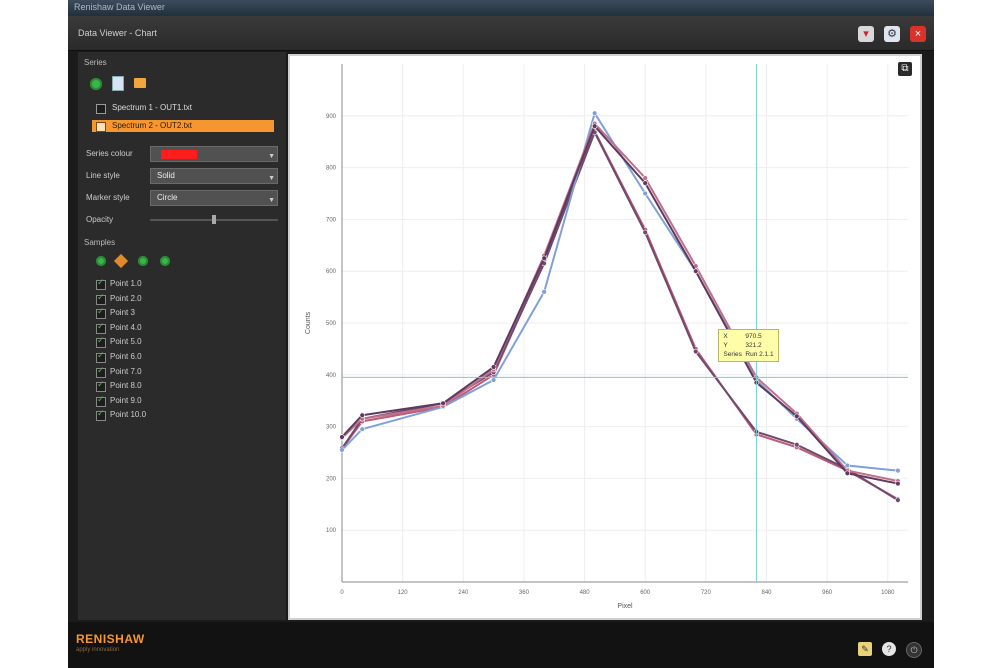 Image resolution: width=1002 pixels, height=668 pixels. Describe the element at coordinates (889, 649) in the screenshot. I see `help-icon: ?` at that location.